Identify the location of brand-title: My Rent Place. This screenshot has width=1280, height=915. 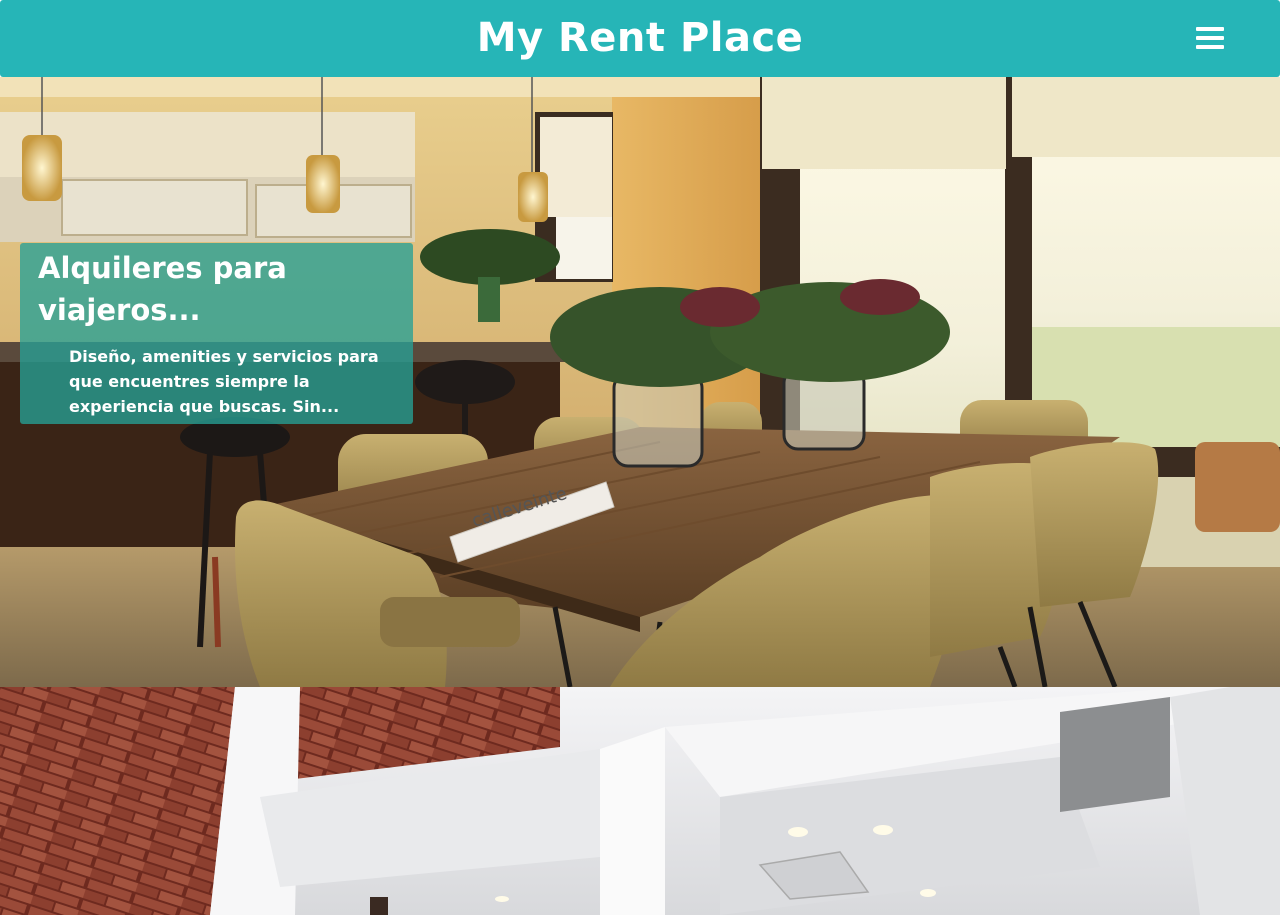
(640, 38).